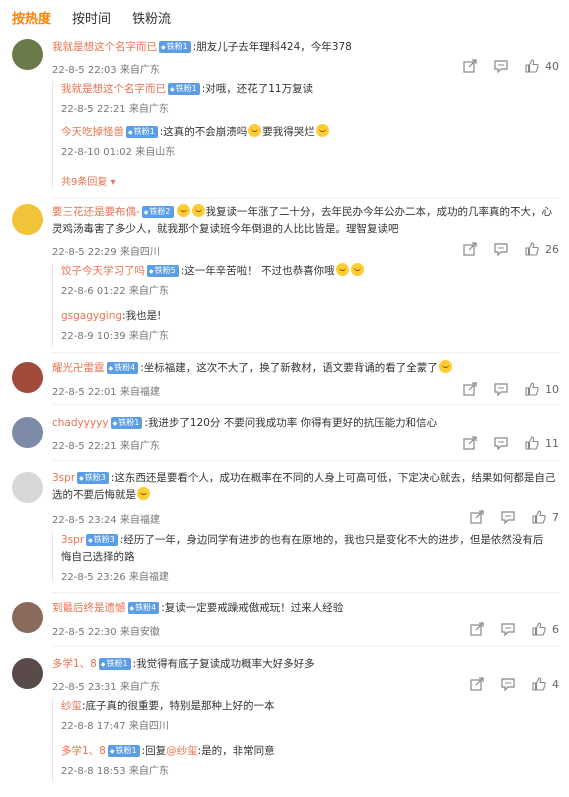  What do you see at coordinates (91, 316) in the screenshot?
I see `username: gsgagyging` at bounding box center [91, 316].